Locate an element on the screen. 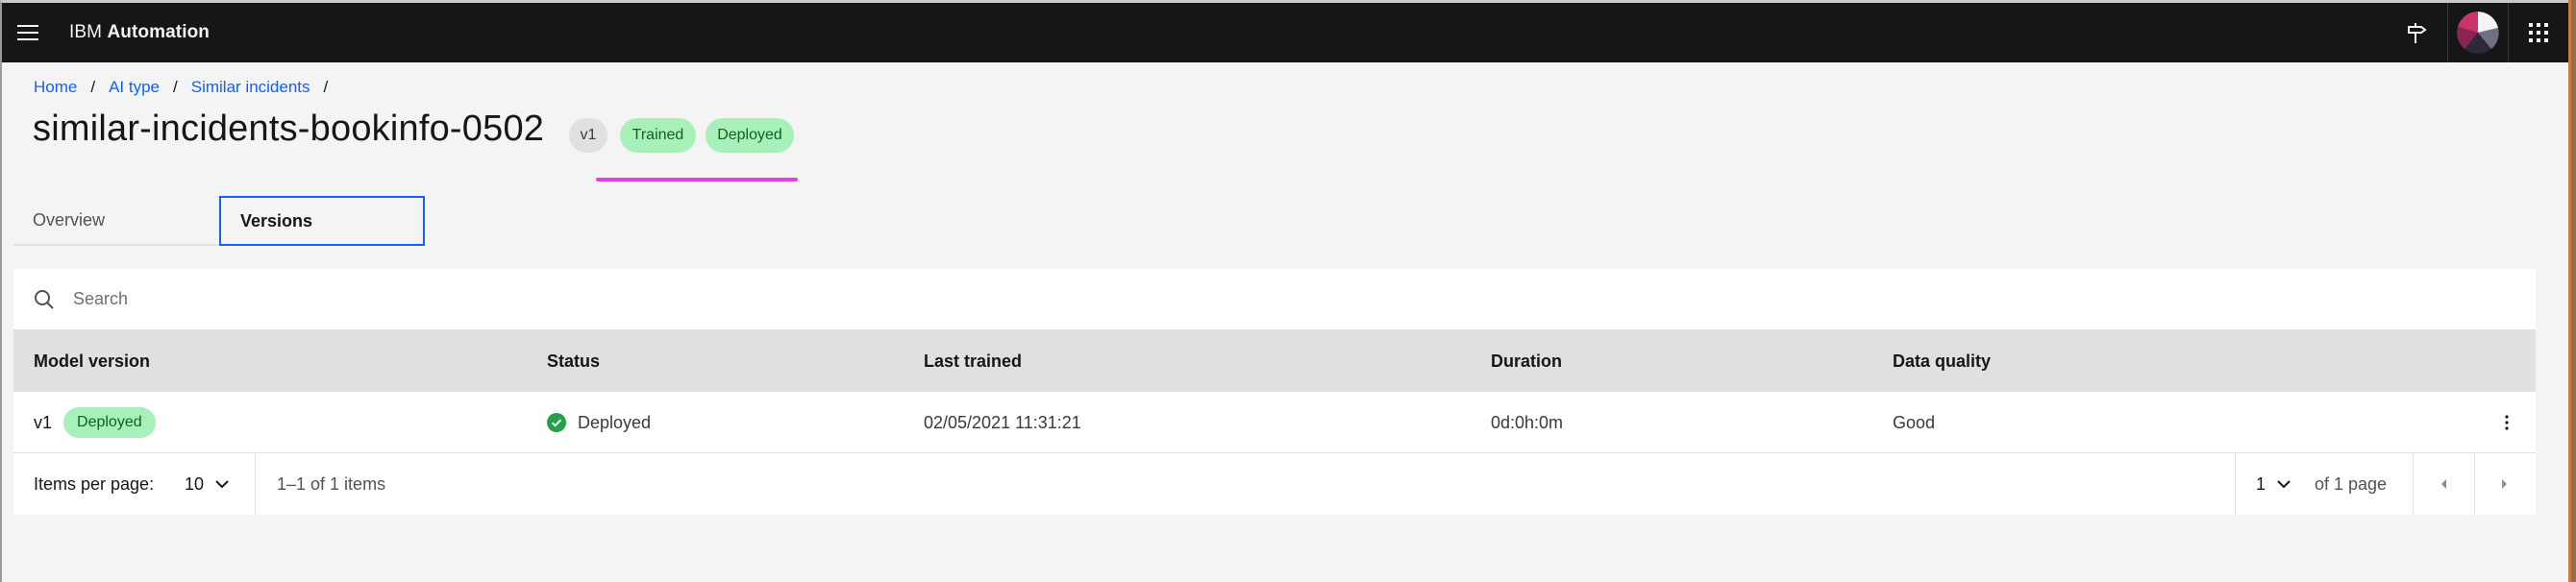 The image size is (2576, 582). tab-versions: Versions is located at coordinates (322, 221).